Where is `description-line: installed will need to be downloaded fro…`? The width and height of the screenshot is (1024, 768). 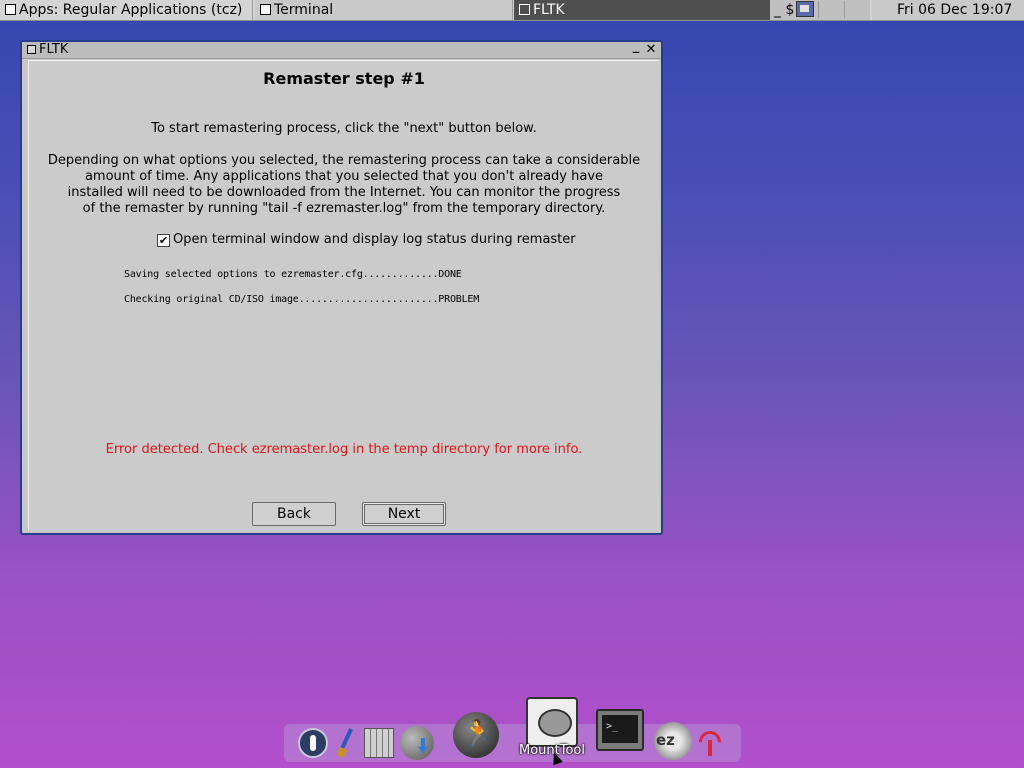
description-line: installed will need to be downloaded fro… is located at coordinates (344, 192).